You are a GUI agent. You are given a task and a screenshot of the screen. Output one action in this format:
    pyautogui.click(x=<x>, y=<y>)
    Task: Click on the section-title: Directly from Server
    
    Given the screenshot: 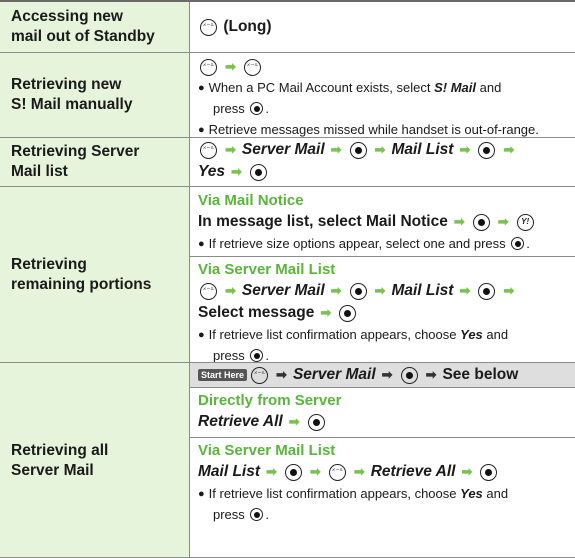 What is the action you would take?
    pyautogui.click(x=270, y=400)
    